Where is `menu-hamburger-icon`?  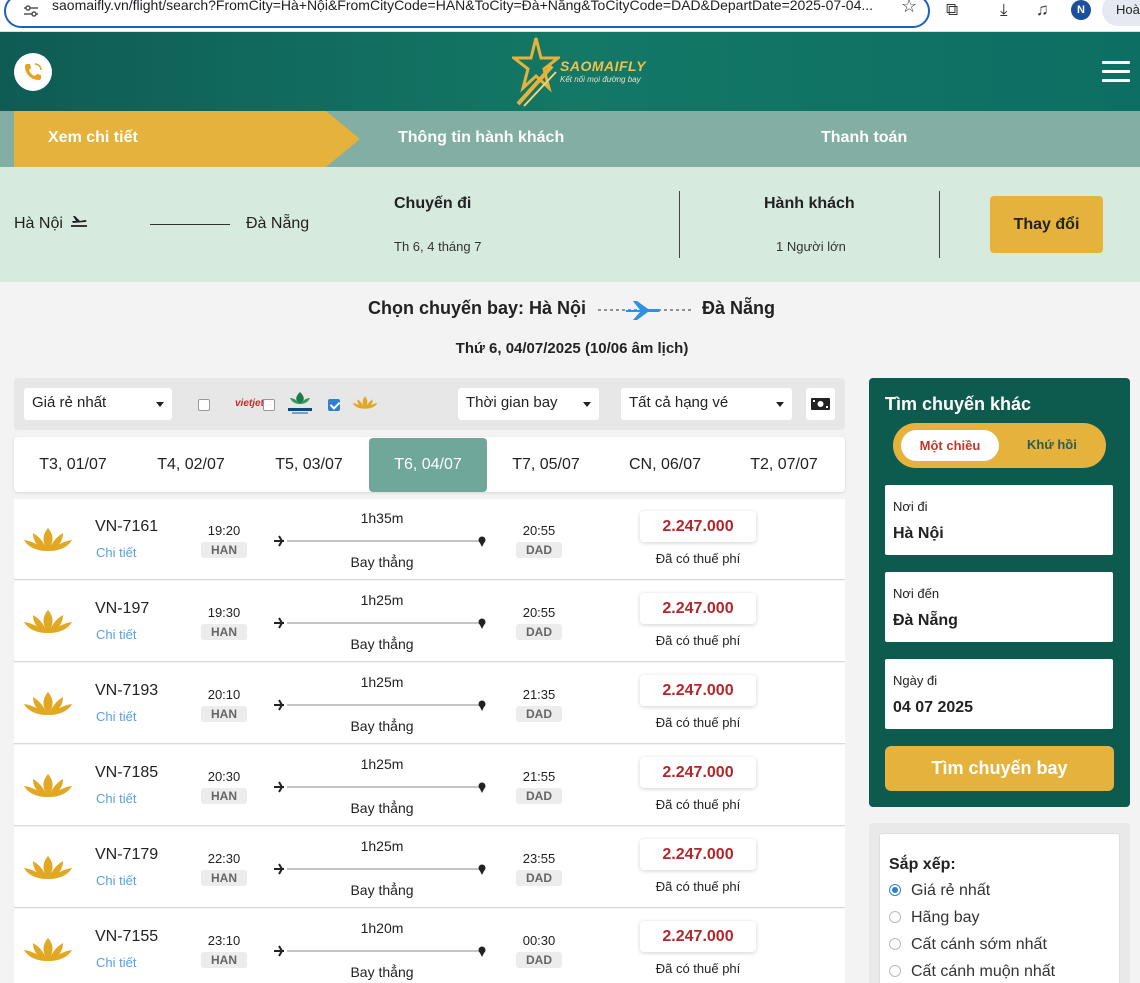 menu-hamburger-icon is located at coordinates (1116, 72).